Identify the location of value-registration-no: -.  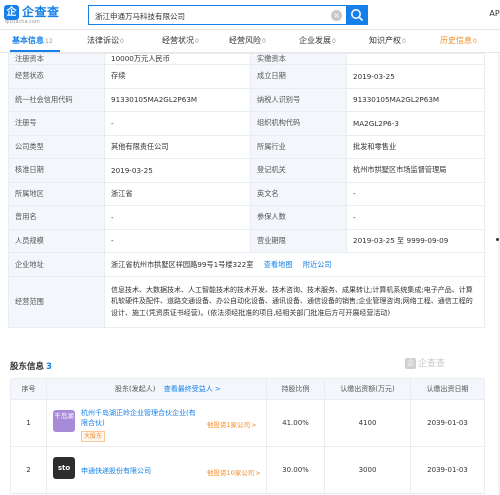
(177, 123).